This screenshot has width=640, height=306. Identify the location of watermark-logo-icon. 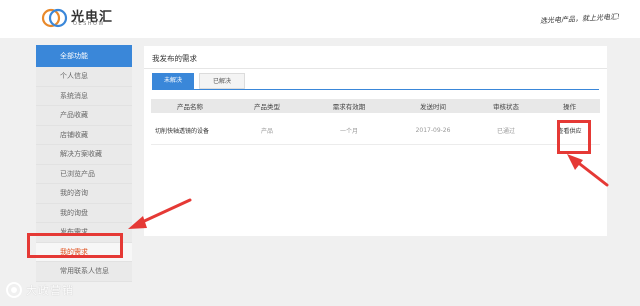
(14, 290).